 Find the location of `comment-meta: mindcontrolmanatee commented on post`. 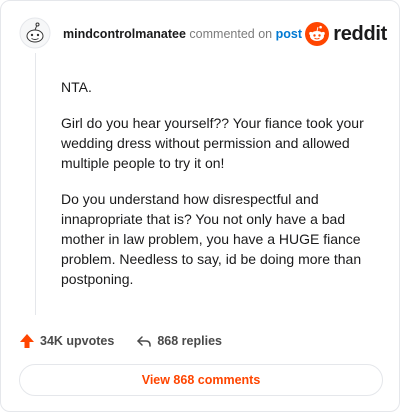

comment-meta: mindcontrolmanatee commented on post is located at coordinates (182, 34).